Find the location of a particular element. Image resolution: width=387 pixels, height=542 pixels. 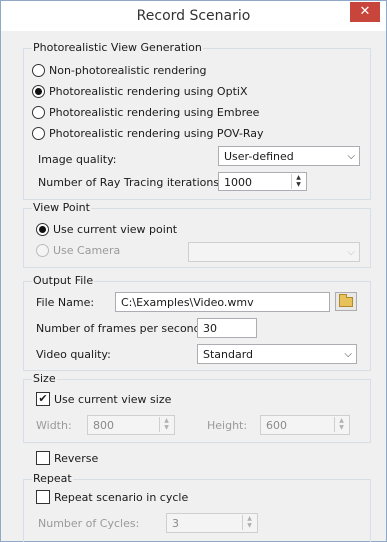

height-label: Height: is located at coordinates (227, 425).